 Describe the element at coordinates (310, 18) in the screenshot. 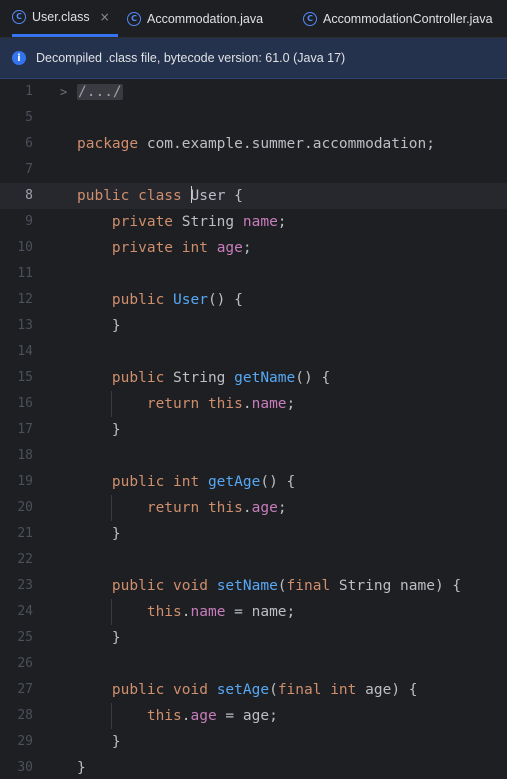

I see `class-icon: C` at that location.